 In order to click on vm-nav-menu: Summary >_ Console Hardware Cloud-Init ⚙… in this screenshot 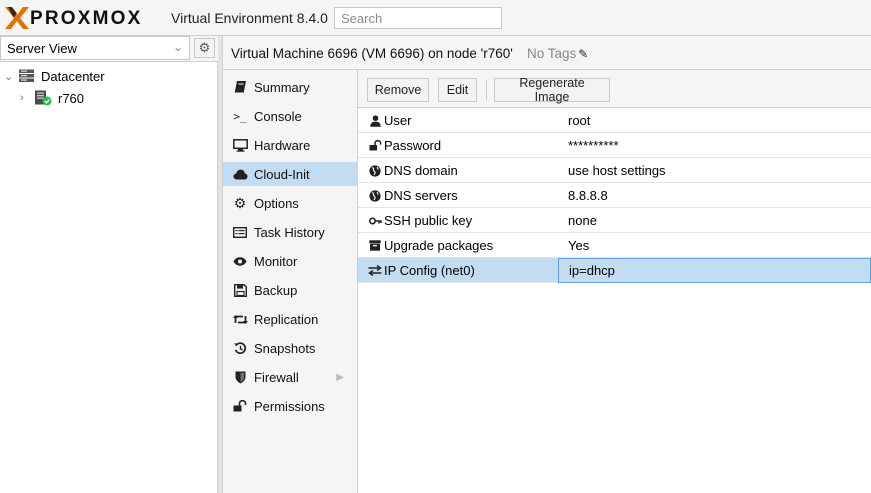, I will do `click(290, 281)`.